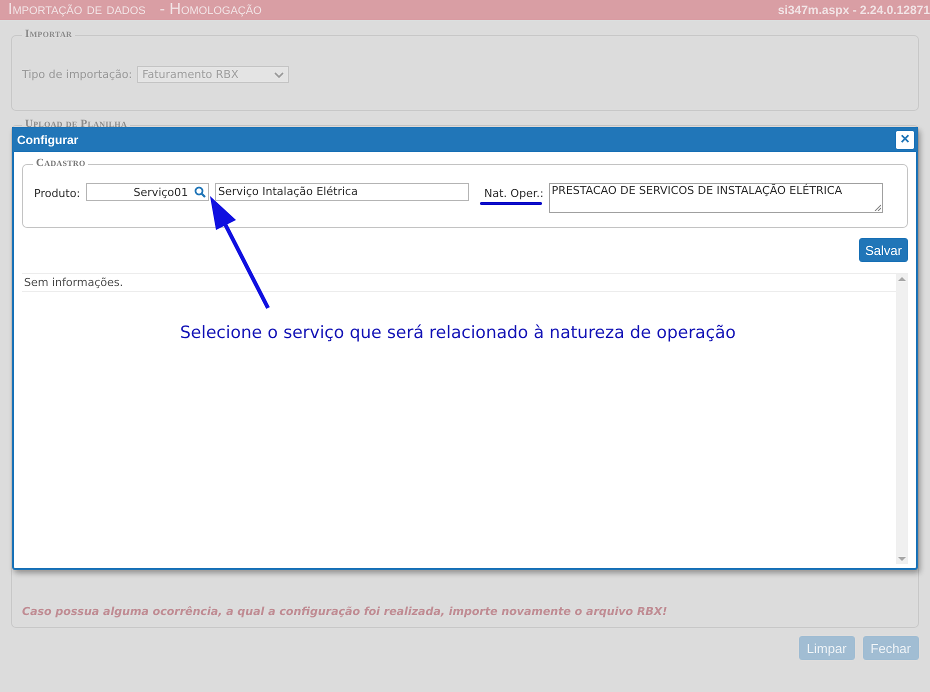 The image size is (930, 692). What do you see at coordinates (854, 10) in the screenshot?
I see `version-text: si347m.aspx - 2.24.0.12871` at bounding box center [854, 10].